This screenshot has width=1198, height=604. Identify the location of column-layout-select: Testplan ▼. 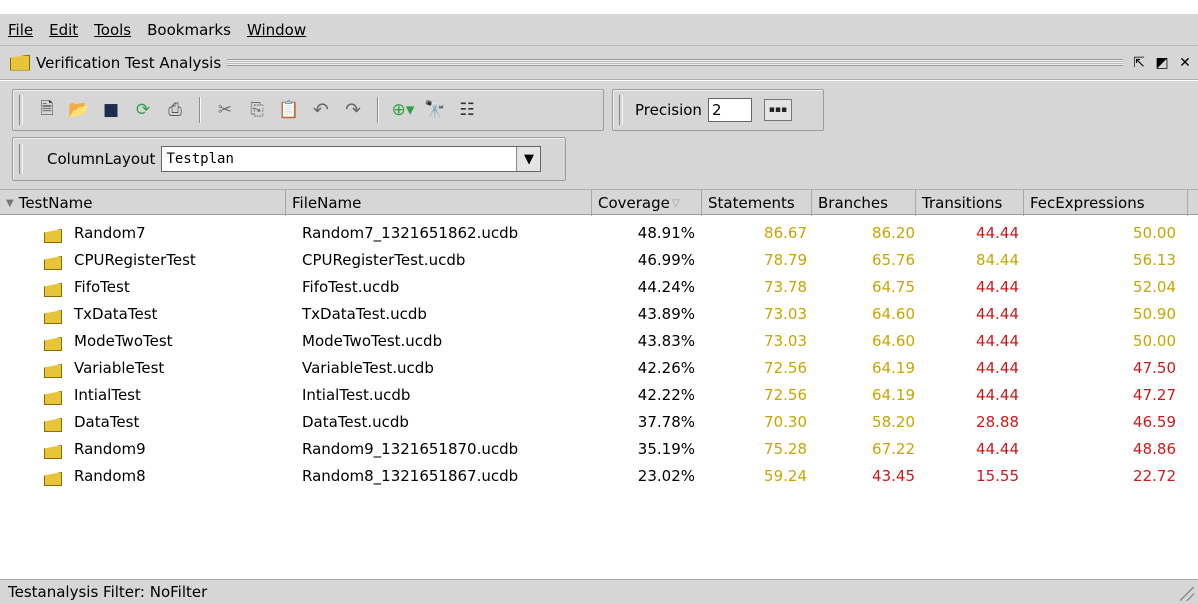
(351, 159).